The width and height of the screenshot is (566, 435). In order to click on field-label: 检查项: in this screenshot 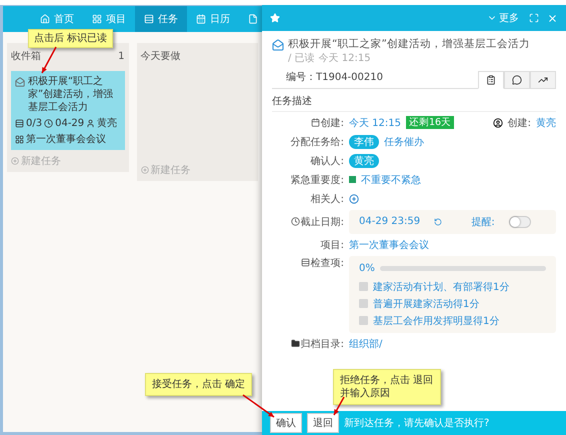, I will do `click(308, 263)`.